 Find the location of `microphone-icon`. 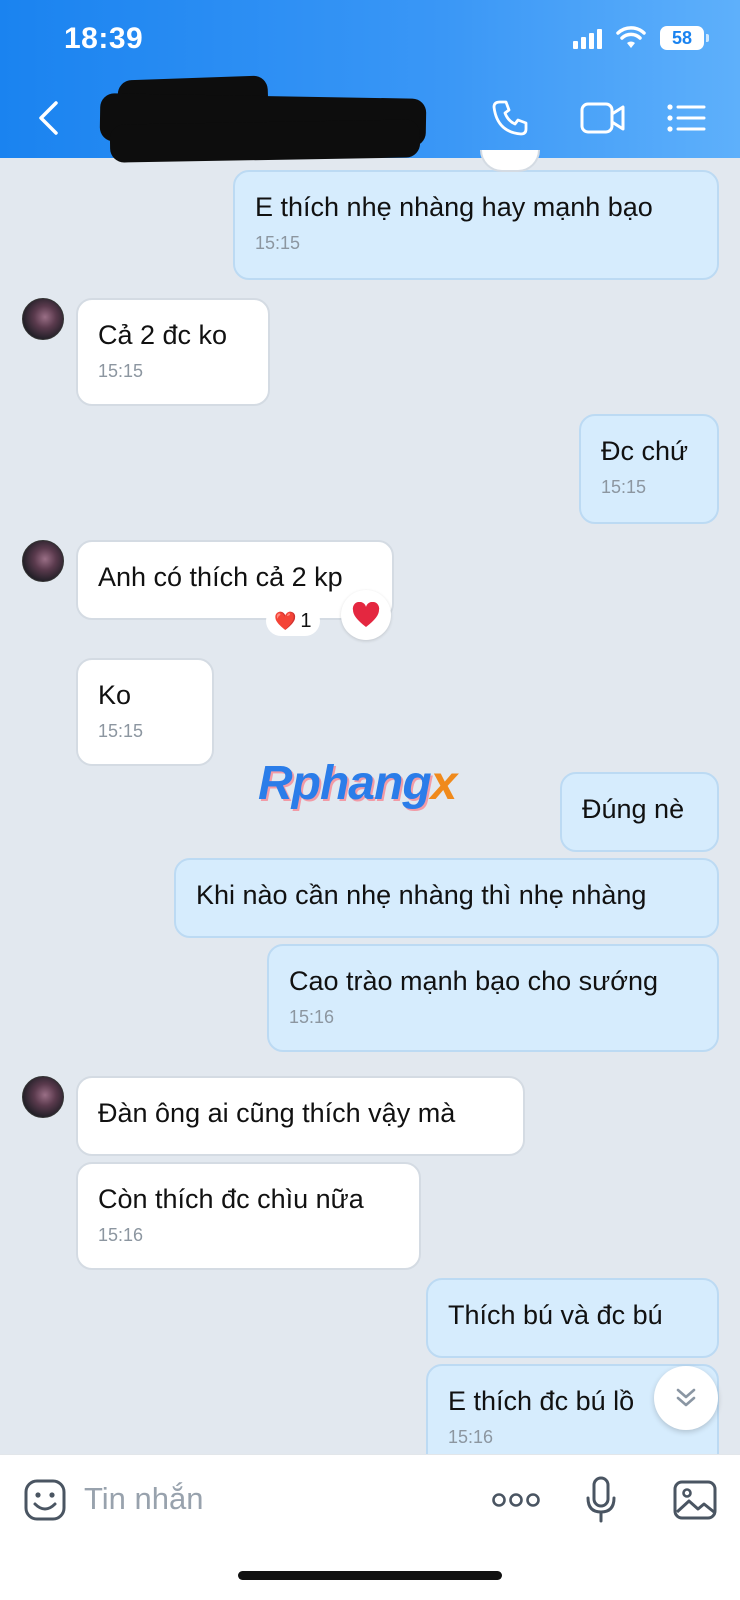

microphone-icon is located at coordinates (601, 1499).